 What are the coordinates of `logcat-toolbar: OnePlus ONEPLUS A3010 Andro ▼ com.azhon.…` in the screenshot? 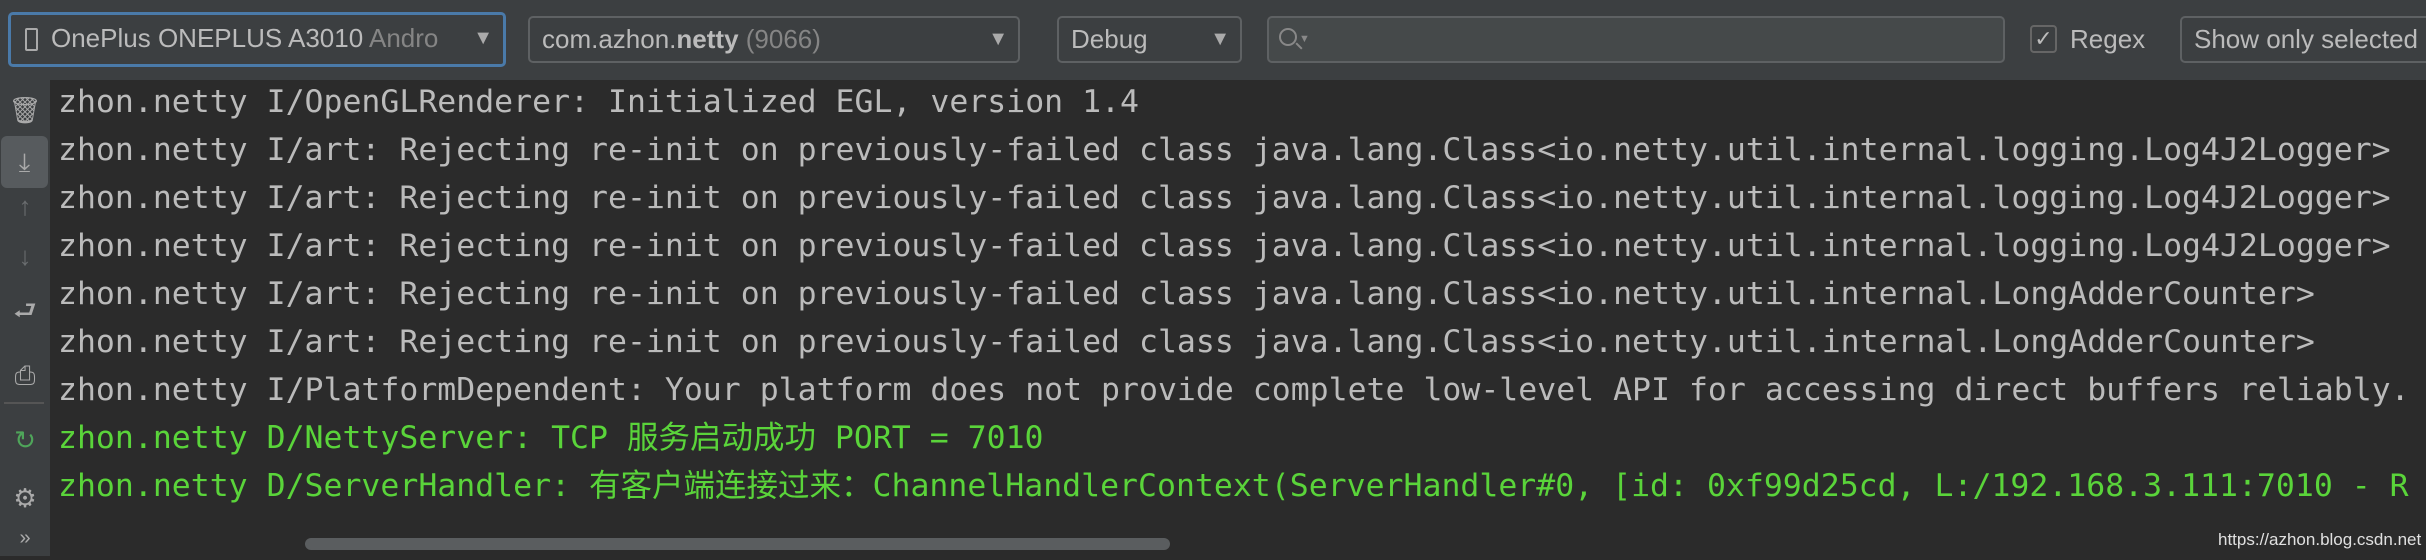 It's located at (1213, 40).